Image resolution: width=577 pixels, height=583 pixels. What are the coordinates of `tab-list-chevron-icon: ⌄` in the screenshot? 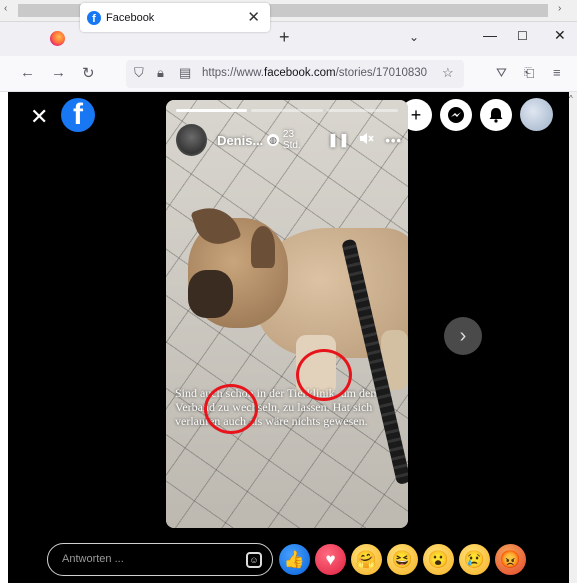 It's located at (414, 37).